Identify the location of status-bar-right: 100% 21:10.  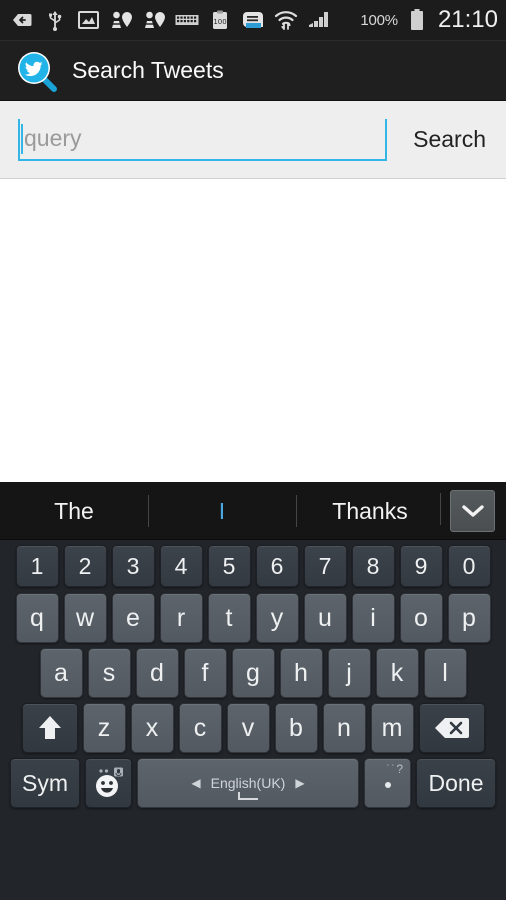
(429, 20).